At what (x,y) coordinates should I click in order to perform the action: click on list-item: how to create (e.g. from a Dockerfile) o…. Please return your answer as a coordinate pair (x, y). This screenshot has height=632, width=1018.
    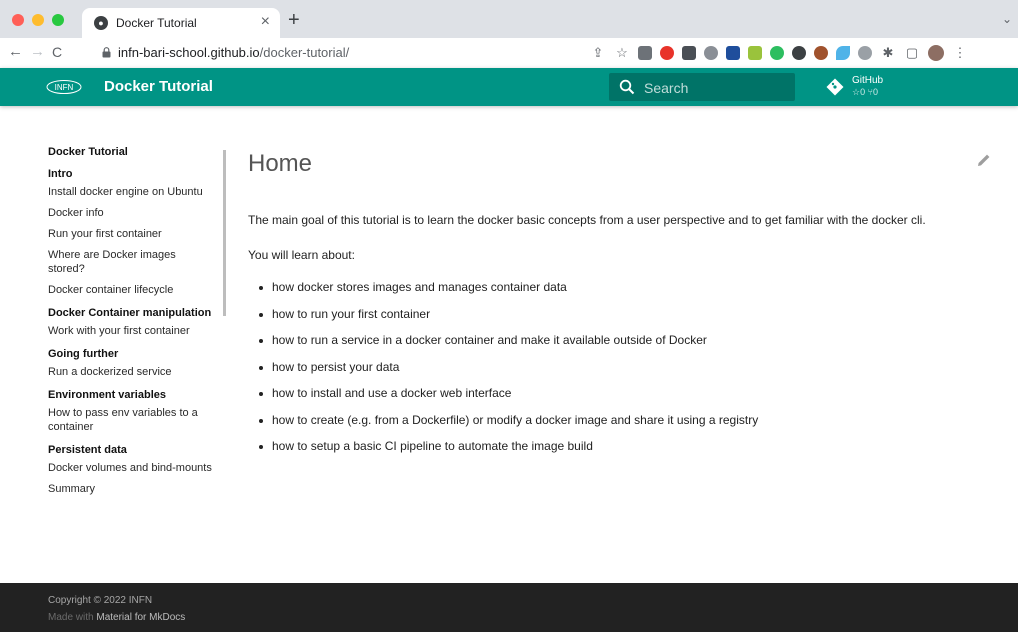
    Looking at the image, I should click on (508, 426).